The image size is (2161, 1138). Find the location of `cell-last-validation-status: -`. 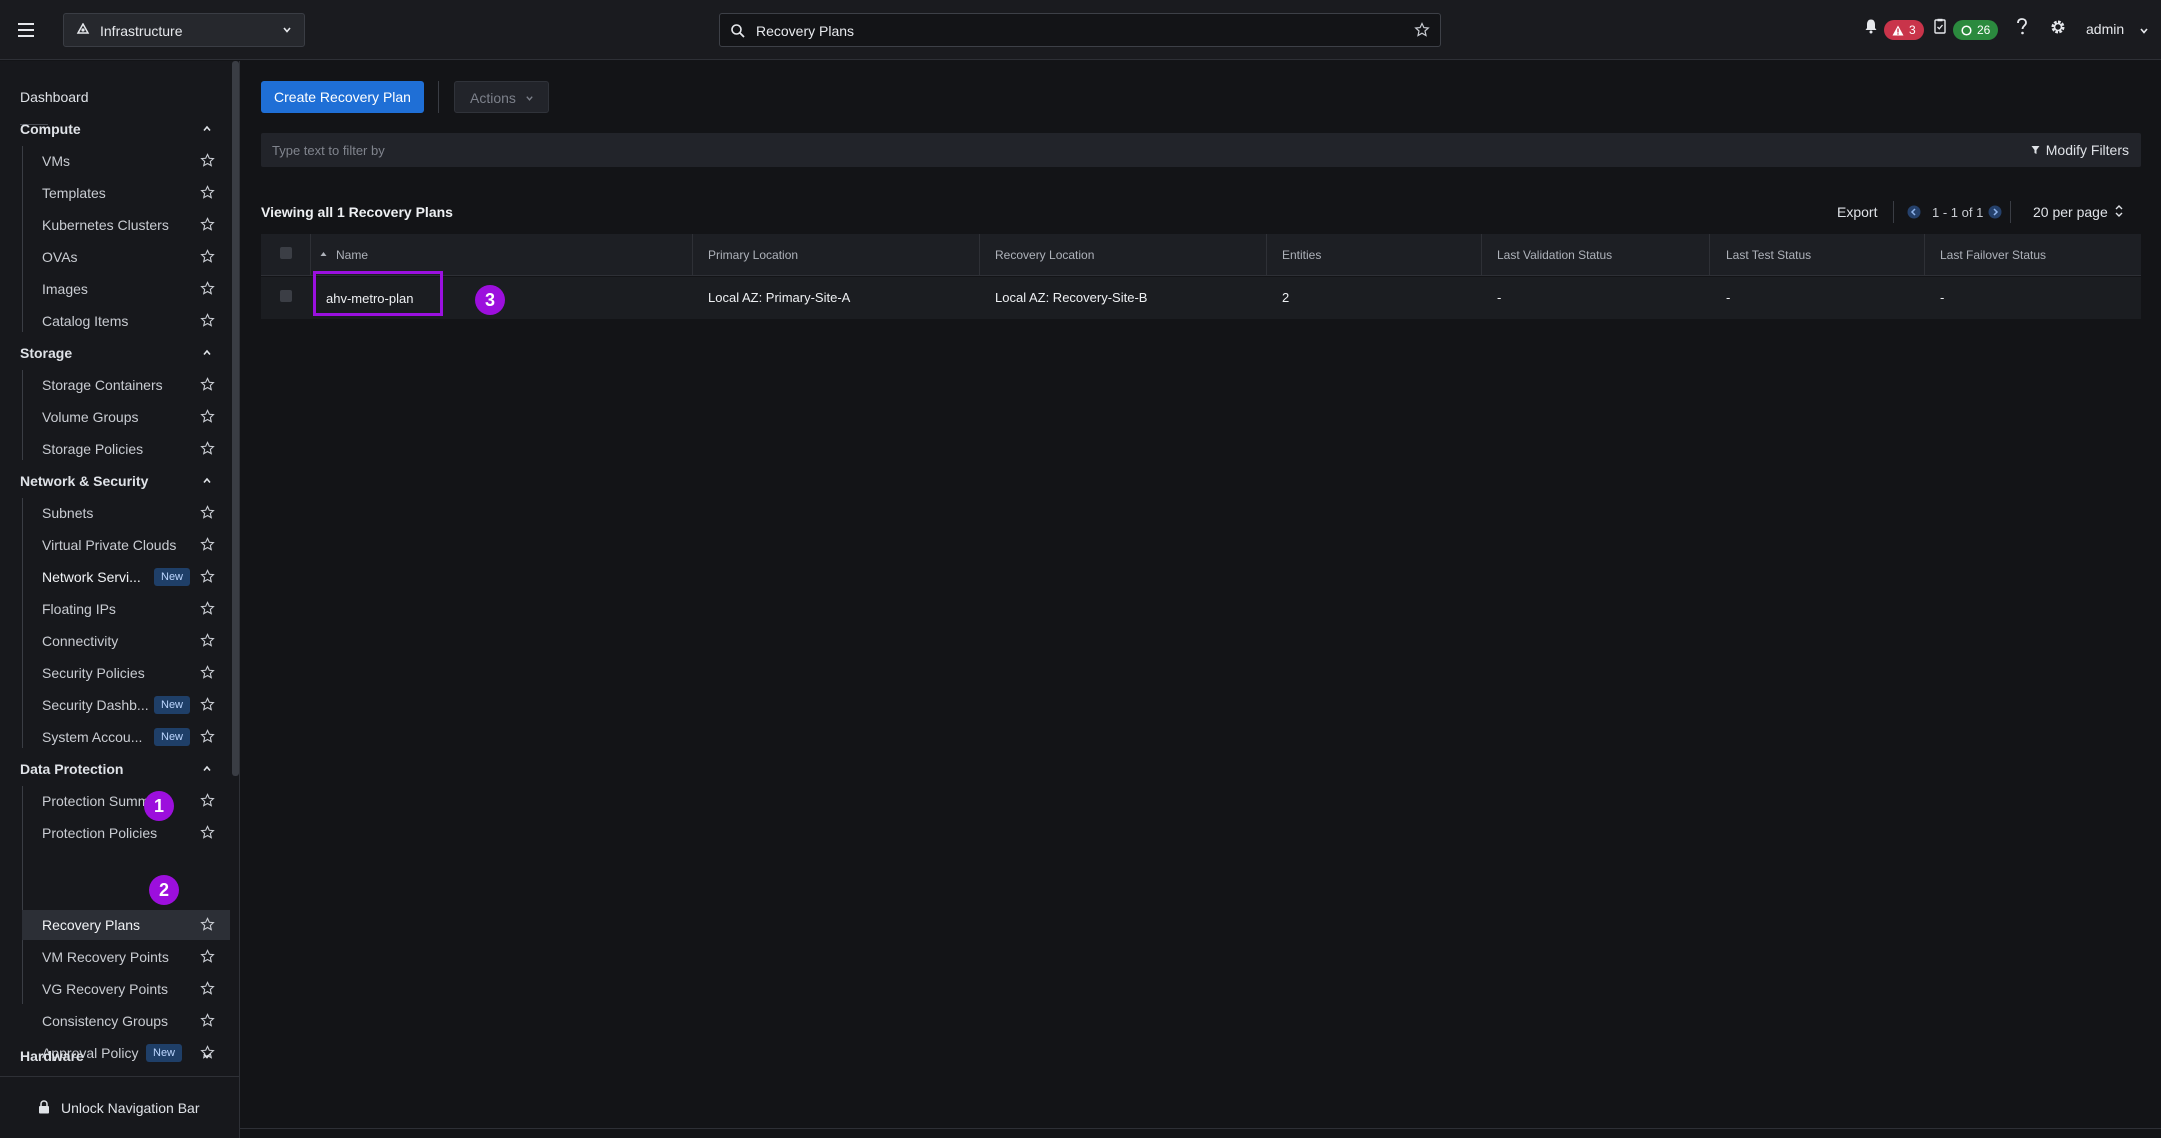

cell-last-validation-status: - is located at coordinates (1499, 297).